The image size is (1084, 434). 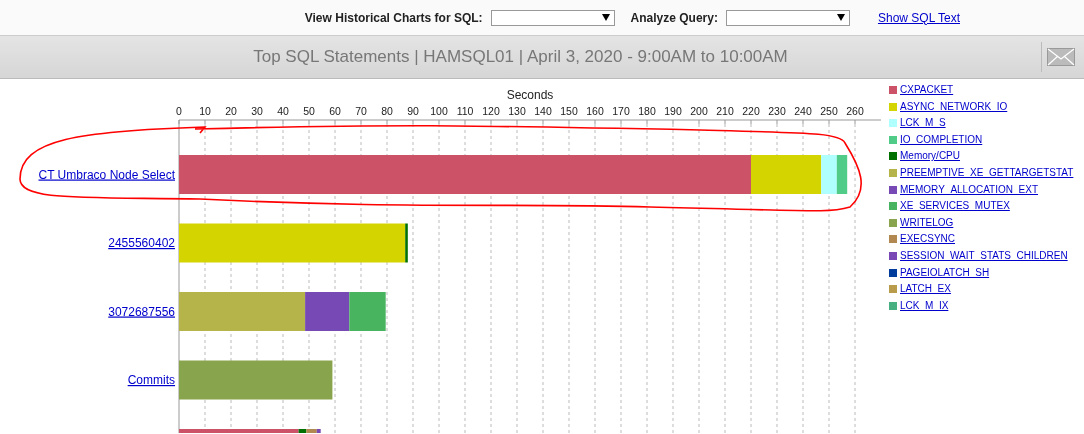 What do you see at coordinates (439, 111) in the screenshot?
I see `tick-label: 100` at bounding box center [439, 111].